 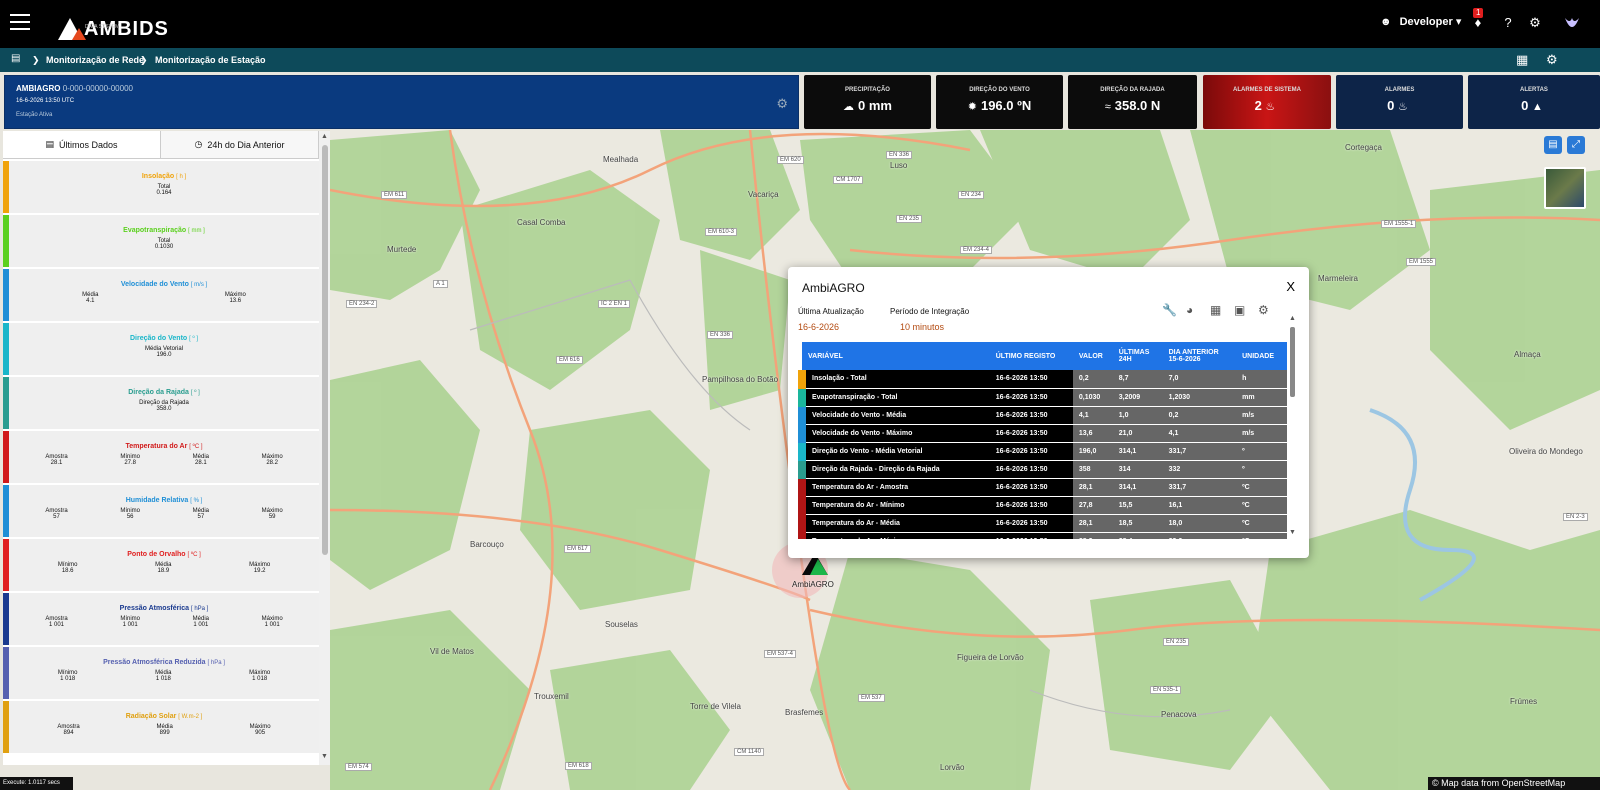 I want to click on variable-card: Evapotranspiração [ mm ] Total 0.1030, so click(x=161, y=241).